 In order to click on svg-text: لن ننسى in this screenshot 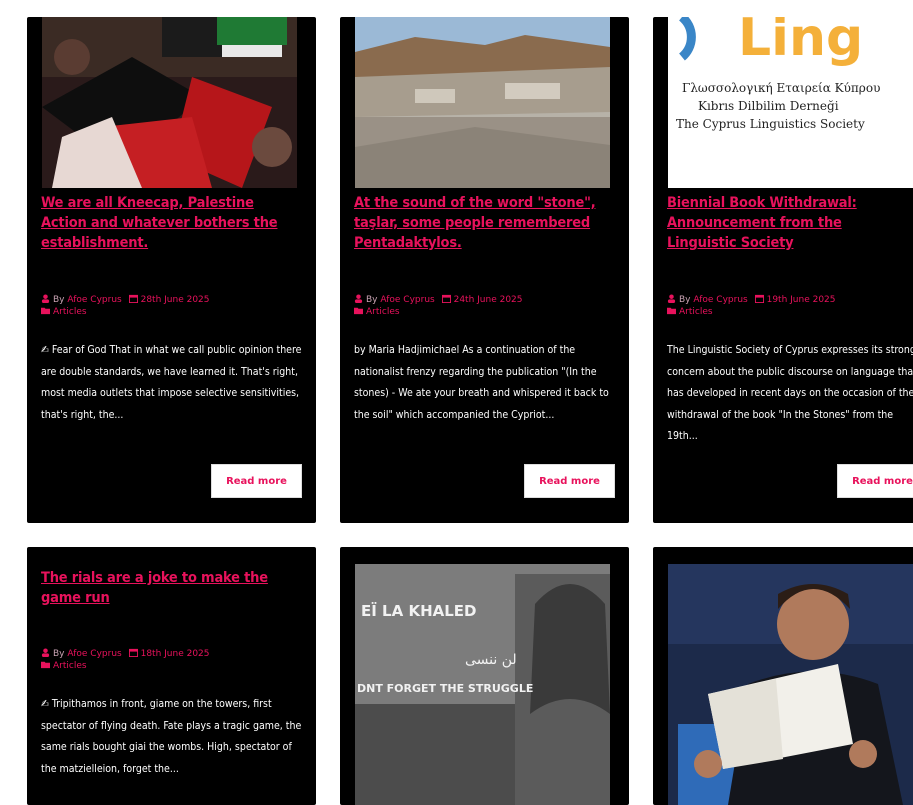, I will do `click(491, 660)`.